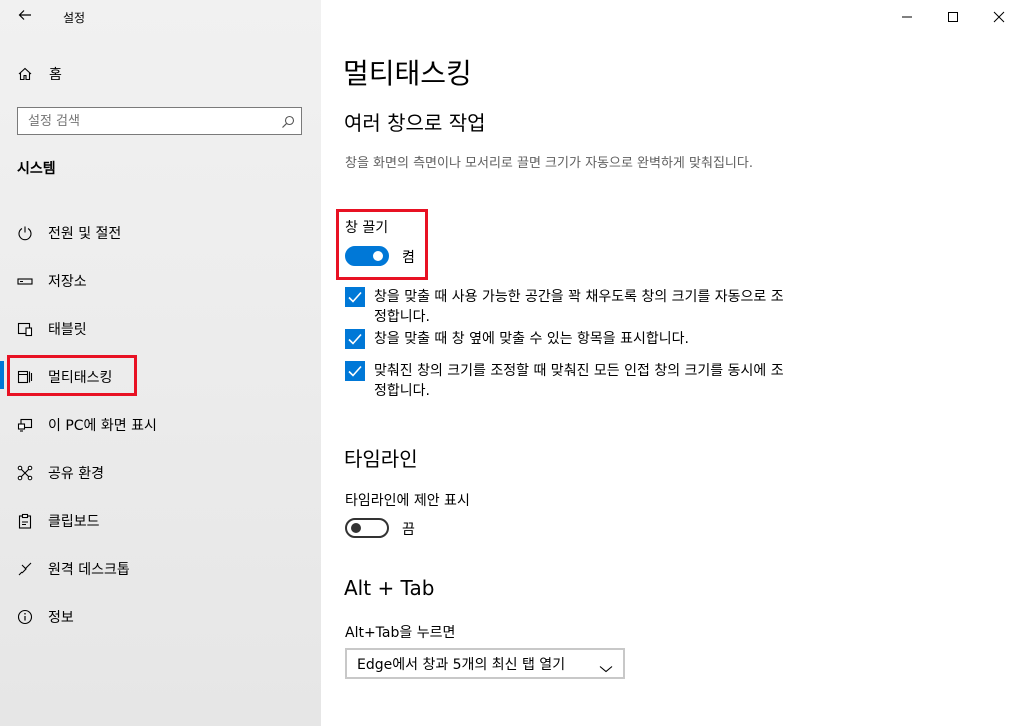  What do you see at coordinates (288, 121) in the screenshot?
I see `search-icon` at bounding box center [288, 121].